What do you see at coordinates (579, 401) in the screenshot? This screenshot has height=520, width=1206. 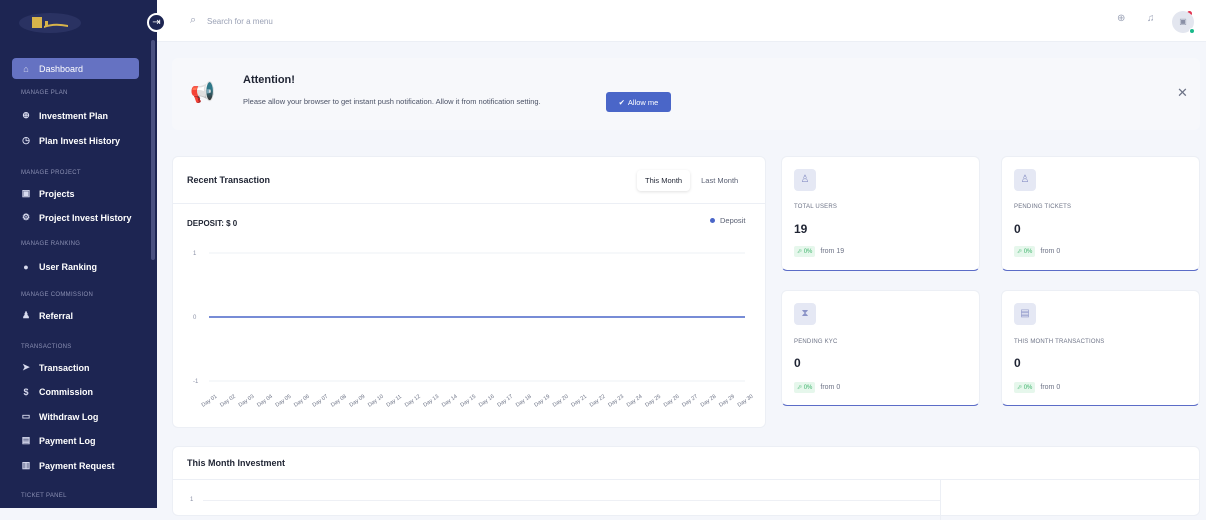 I see `x-tick-label: Day 21` at bounding box center [579, 401].